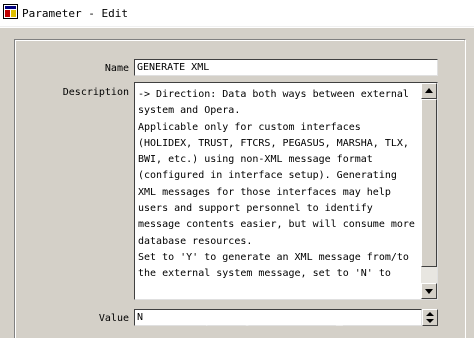  I want to click on name-label: Name, so click(116, 68).